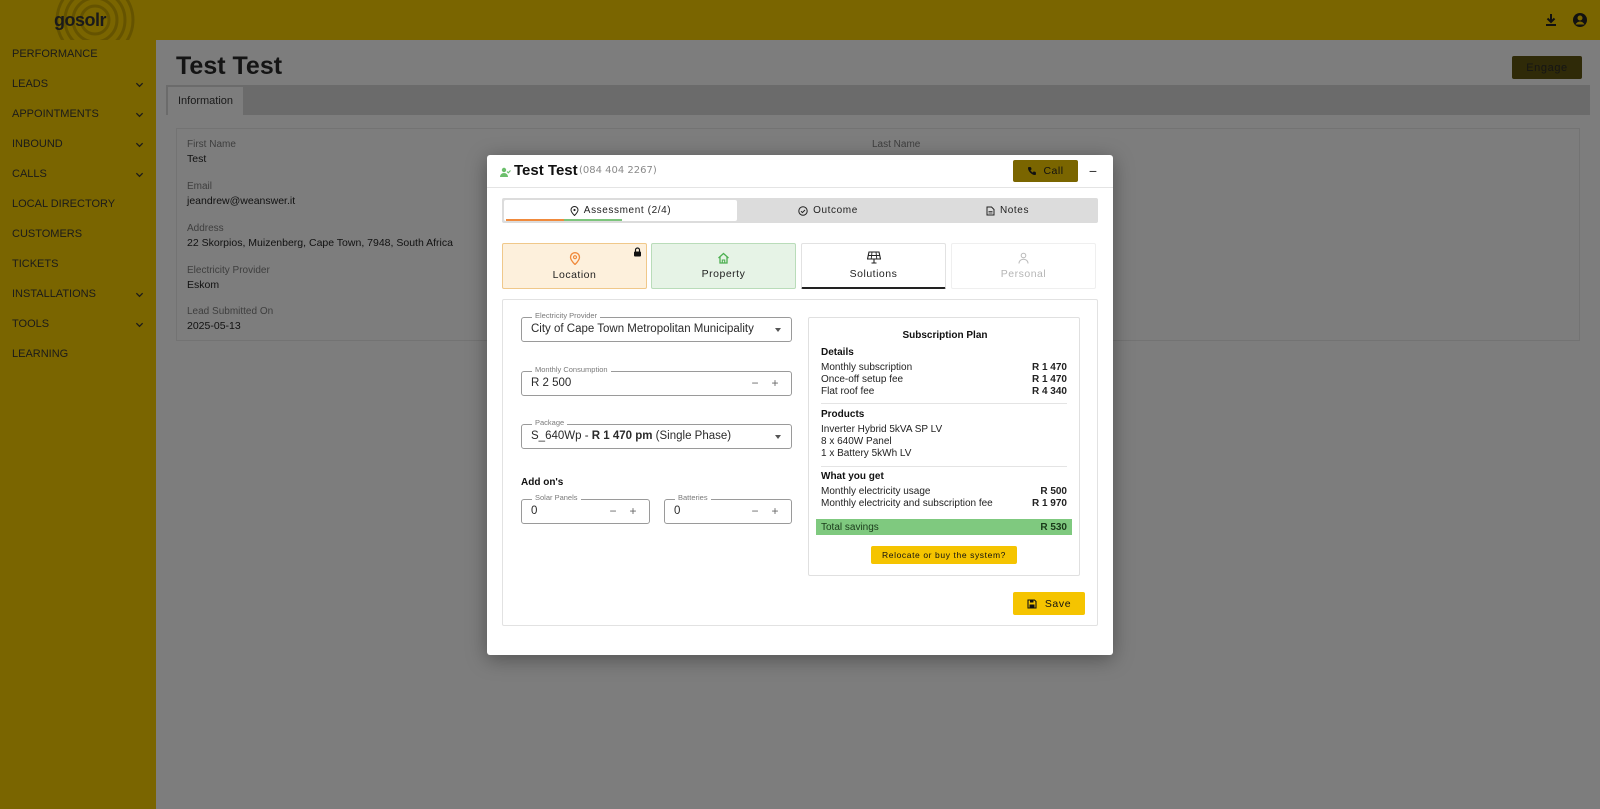 The image size is (1600, 809). Describe the element at coordinates (571, 369) in the screenshot. I see `monthly-consumption-legend: Monthly Consumption` at that location.